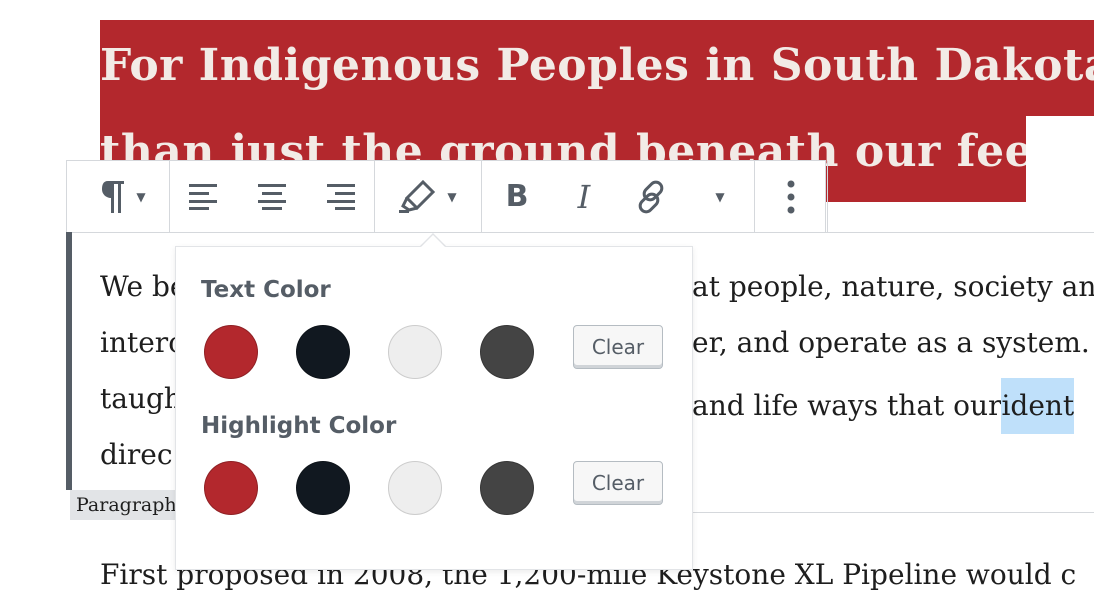 This screenshot has height=606, width=1094. What do you see at coordinates (1038, 406) in the screenshot?
I see `selected-text: ident` at bounding box center [1038, 406].